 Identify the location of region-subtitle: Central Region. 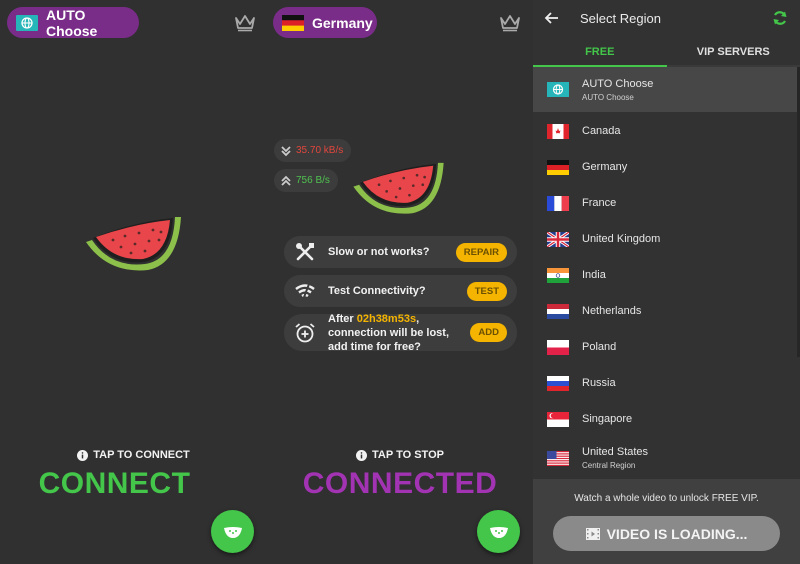
(609, 465).